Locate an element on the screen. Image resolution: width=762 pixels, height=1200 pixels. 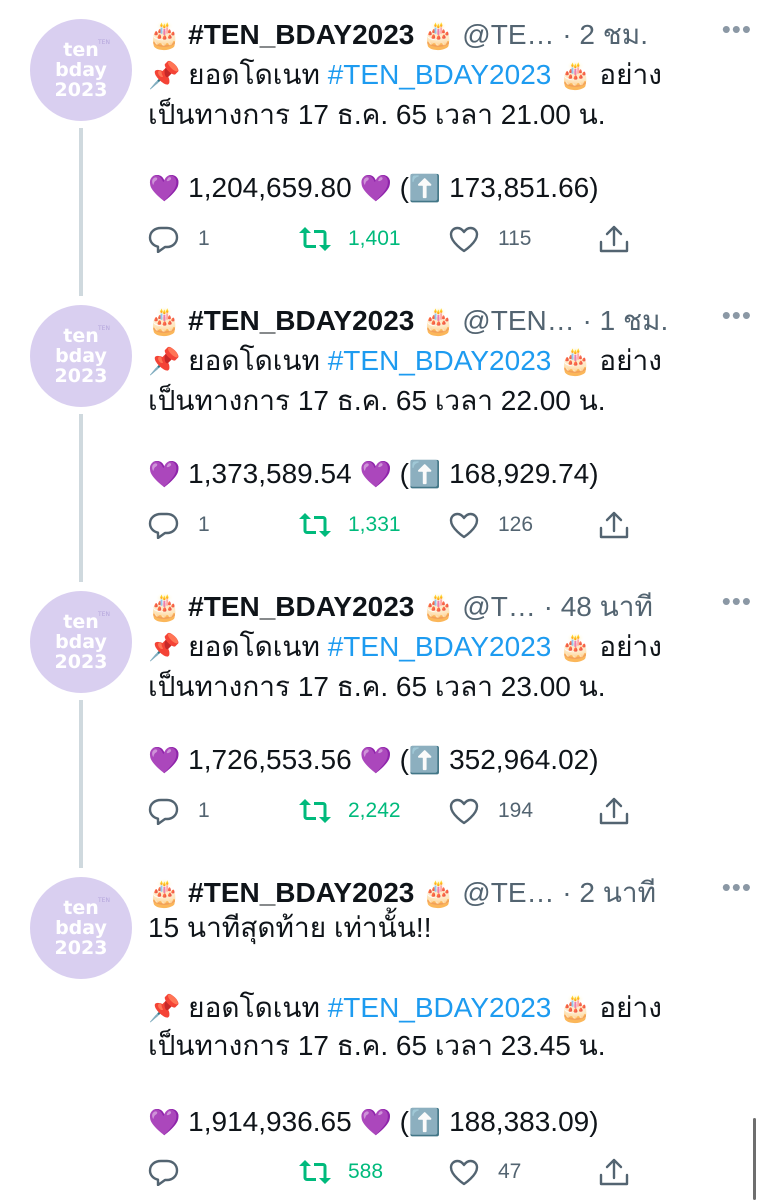
increase-amount: 188,383.09 is located at coordinates (519, 1121).